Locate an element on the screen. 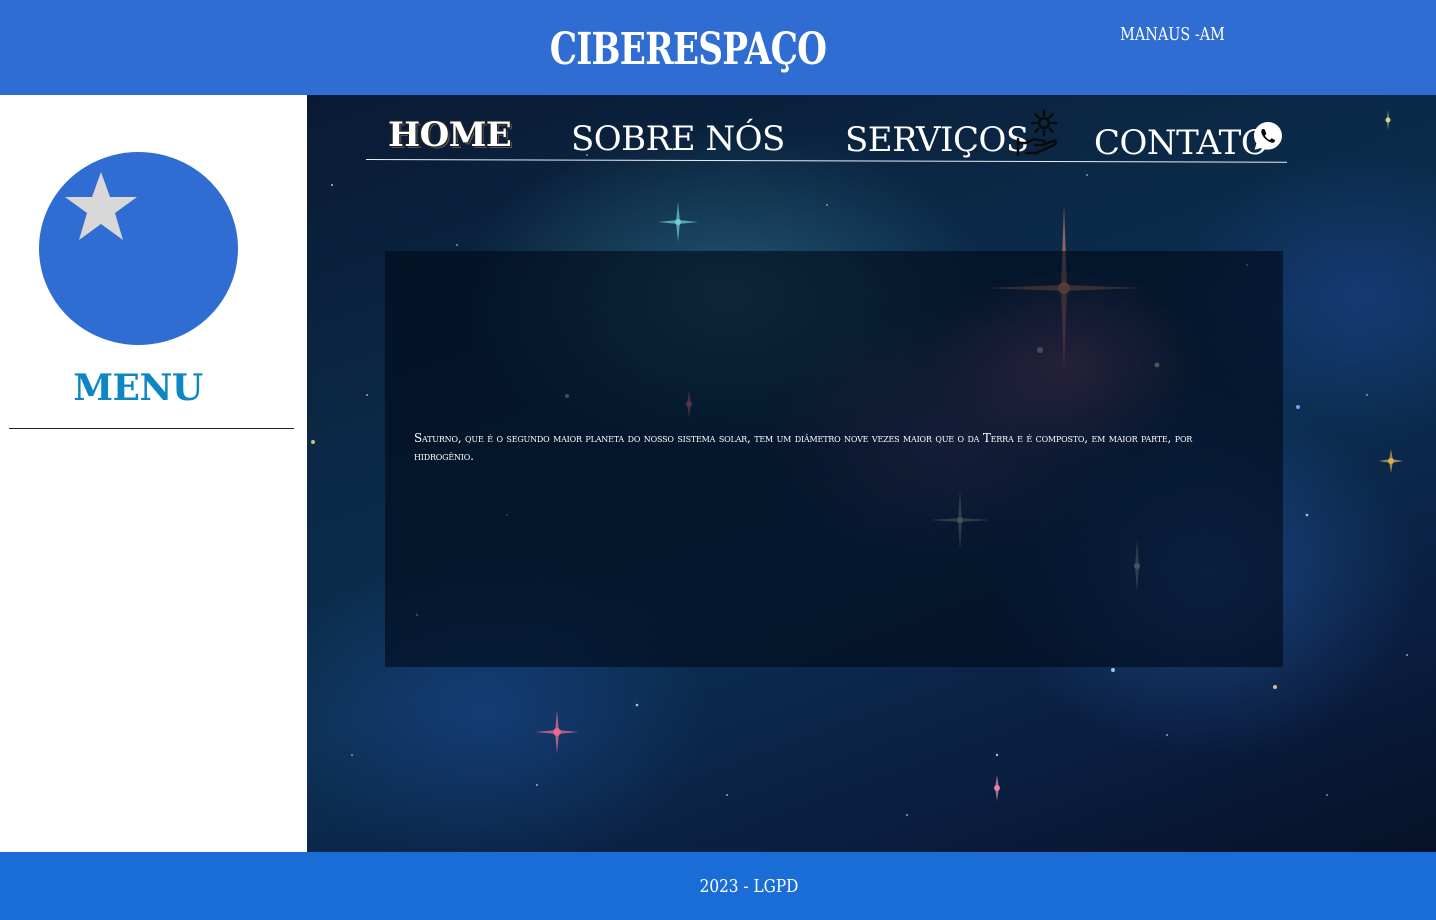 The image size is (1436, 920). header: CIBERESPAÇO MANAUS -AM is located at coordinates (718, 47).